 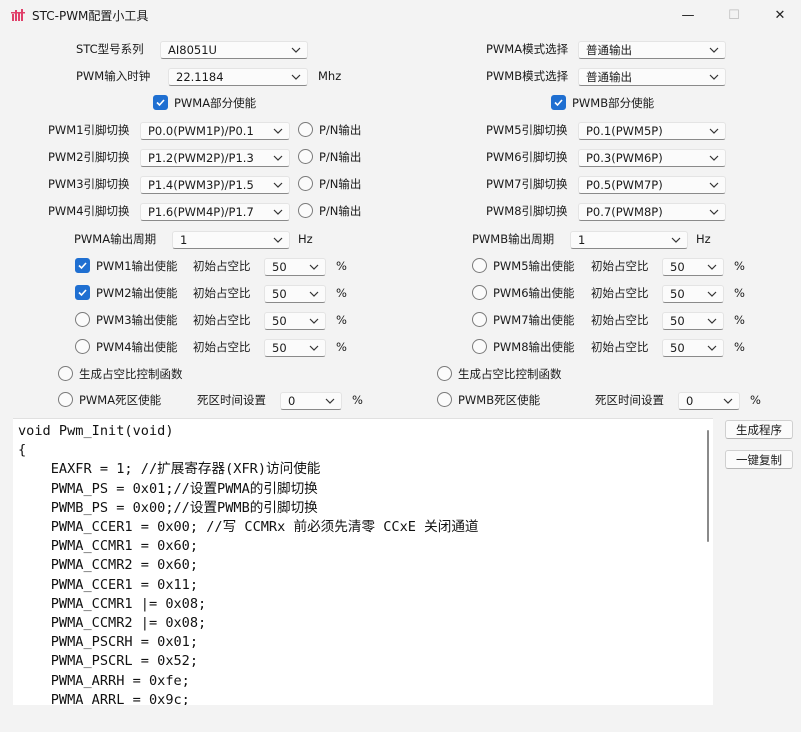 I want to click on clock-unit: Mhz, so click(x=330, y=76).